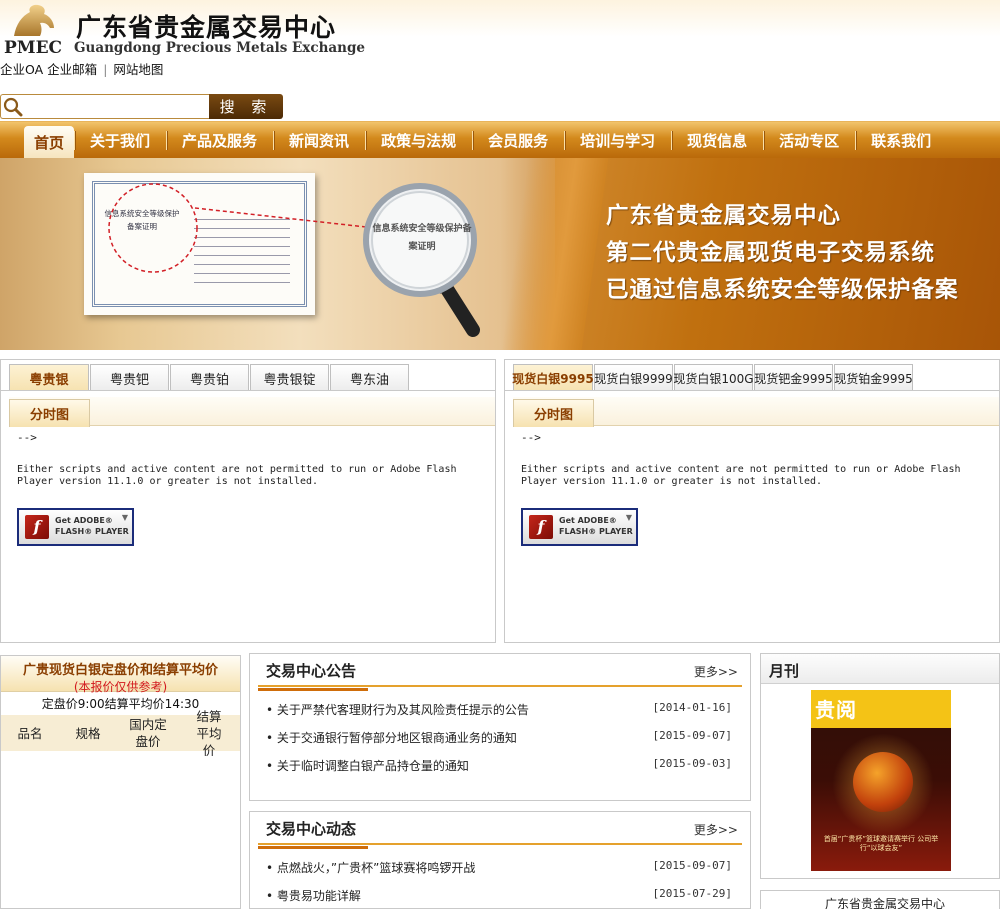 Image resolution: width=1000 pixels, height=909 pixels. Describe the element at coordinates (34, 20) in the screenshot. I see `lion-logo-icon` at that location.